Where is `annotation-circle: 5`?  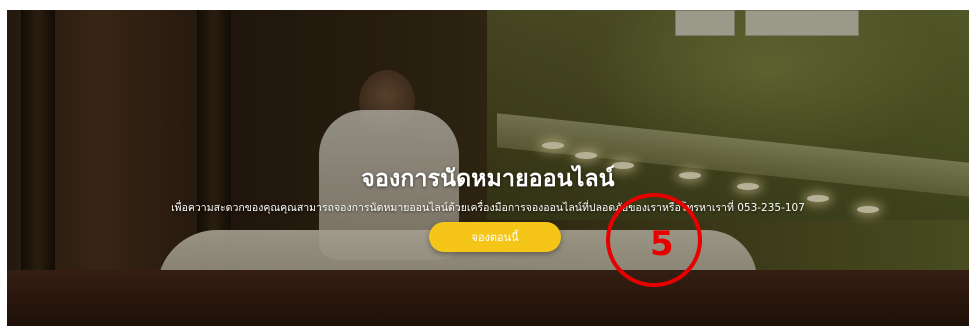 annotation-circle: 5 is located at coordinates (654, 240).